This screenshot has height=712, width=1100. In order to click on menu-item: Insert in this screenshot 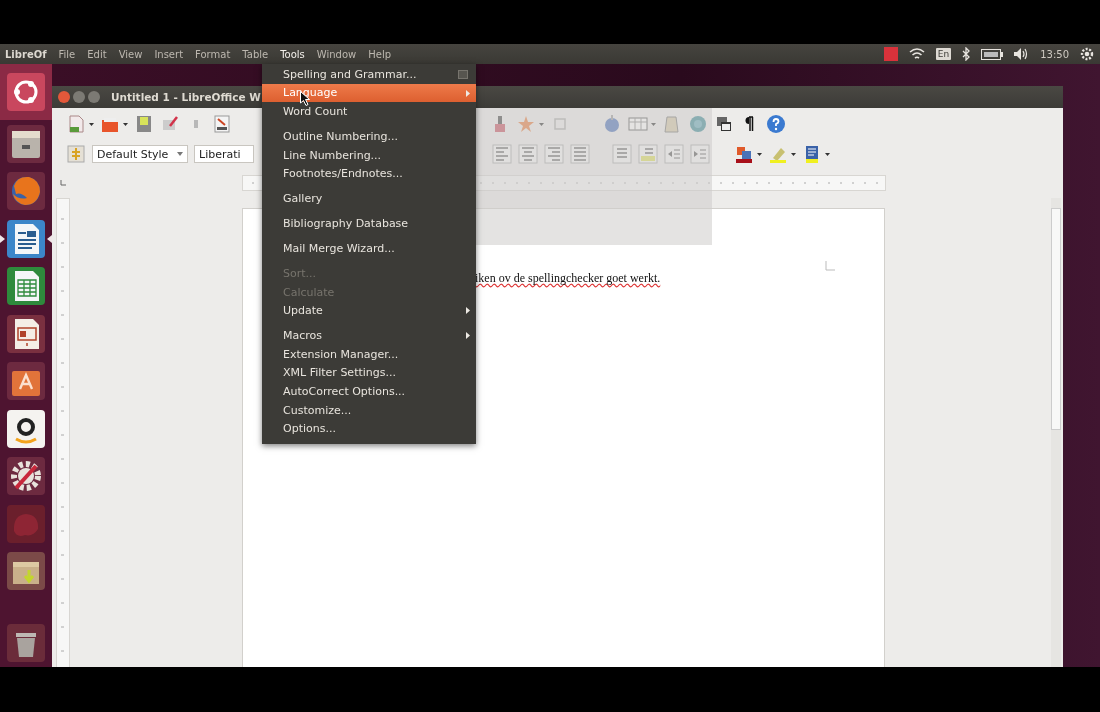, I will do `click(169, 54)`.